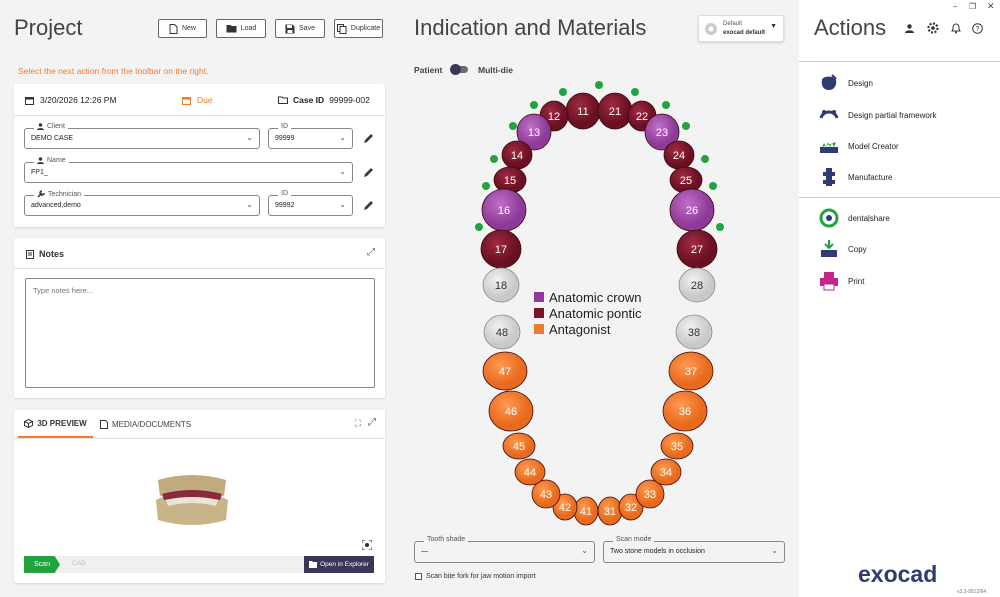 The image size is (1000, 597). Describe the element at coordinates (188, 170) in the screenshot. I see `name-input: Name FP1_ ⌄` at that location.